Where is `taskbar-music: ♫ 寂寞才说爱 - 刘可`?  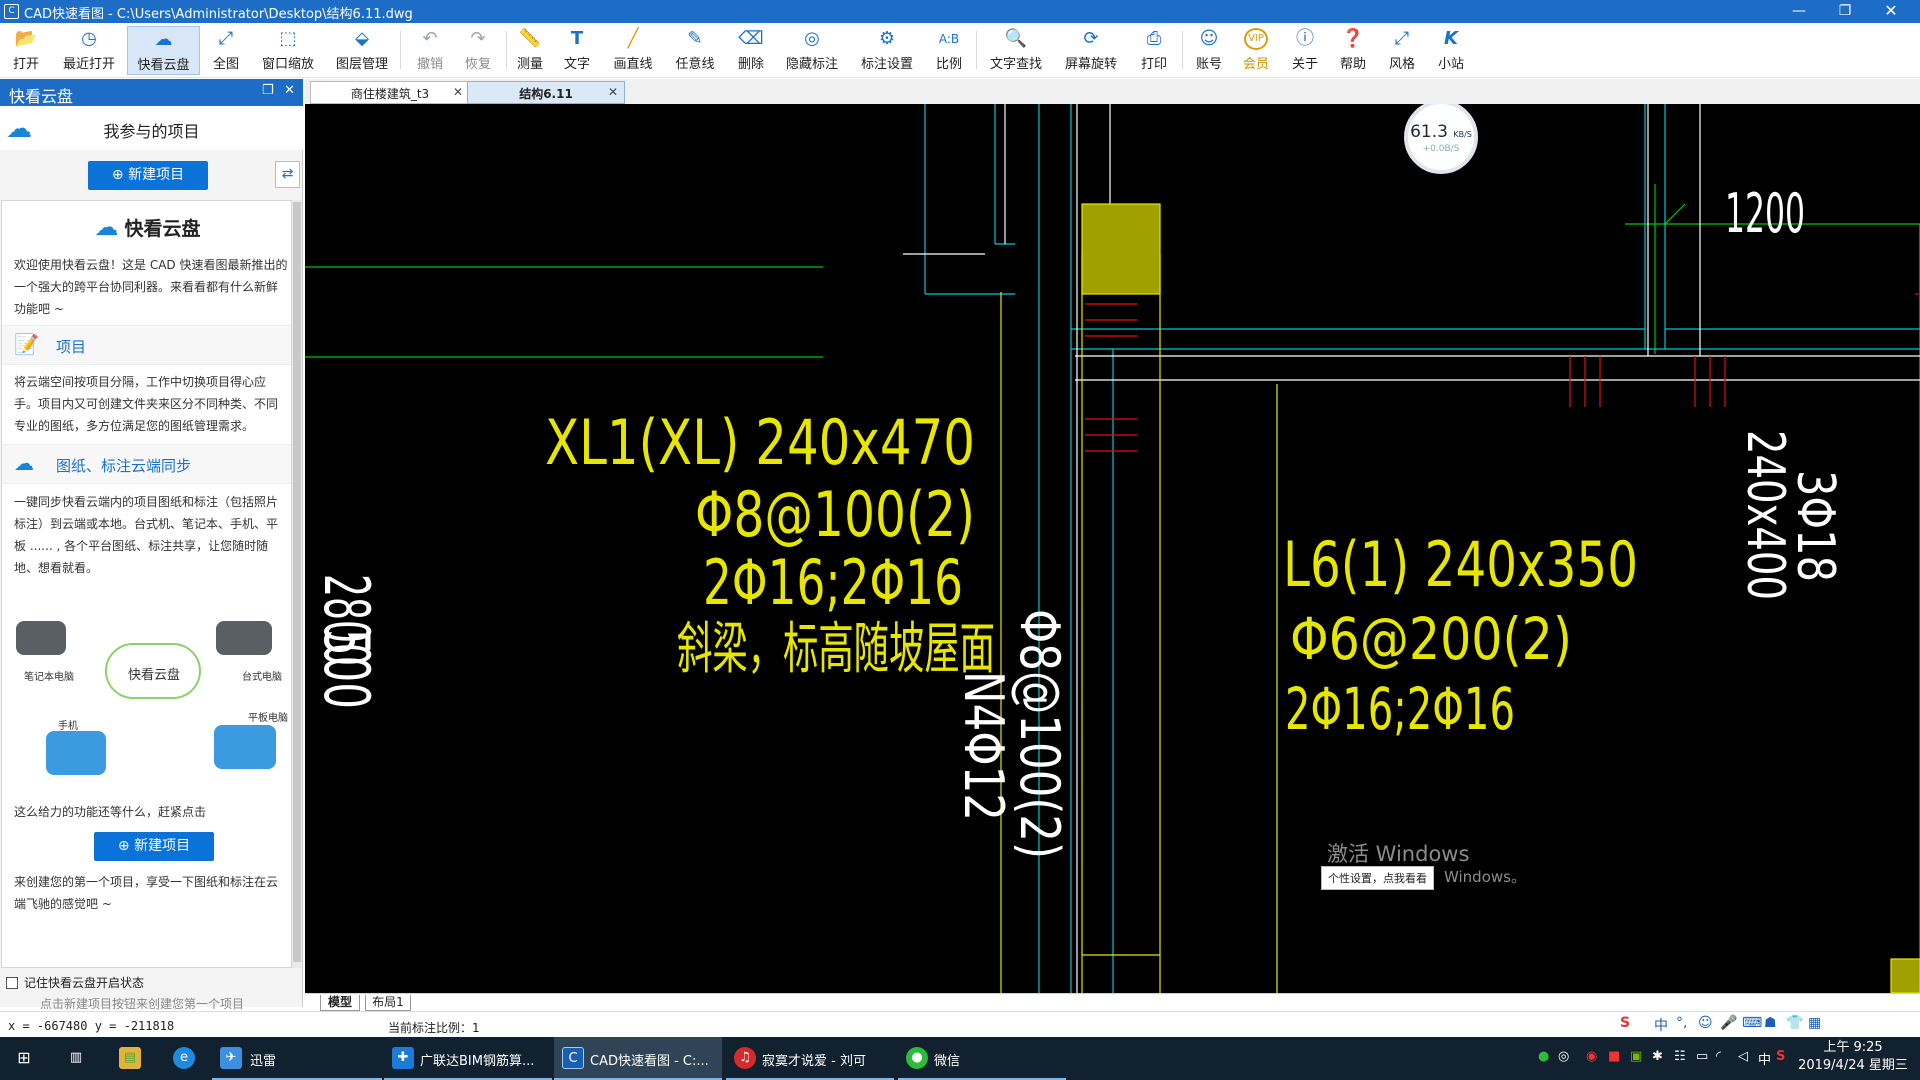
taskbar-music: ♫ 寂寞才说爱 - 刘可 is located at coordinates (810, 1058).